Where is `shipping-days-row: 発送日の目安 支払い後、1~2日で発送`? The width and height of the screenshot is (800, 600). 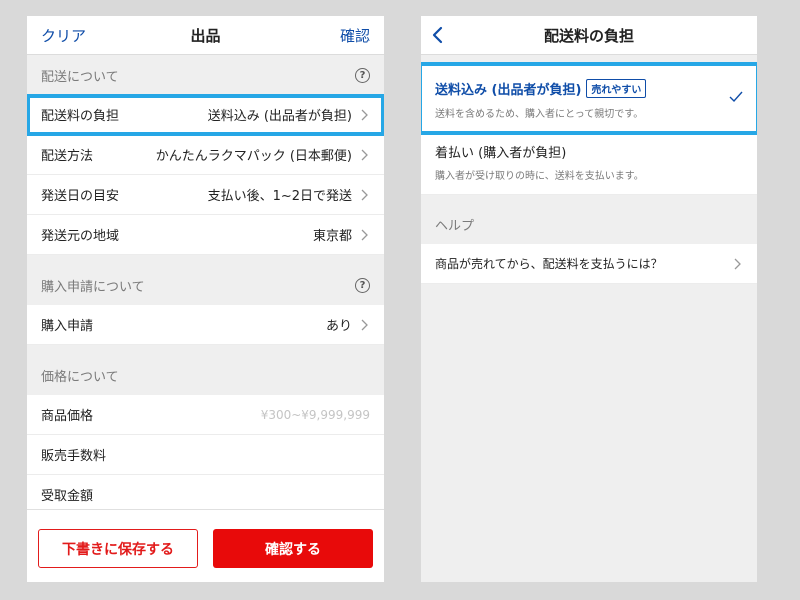 shipping-days-row: 発送日の目安 支払い後、1~2日で発送 is located at coordinates (205, 195).